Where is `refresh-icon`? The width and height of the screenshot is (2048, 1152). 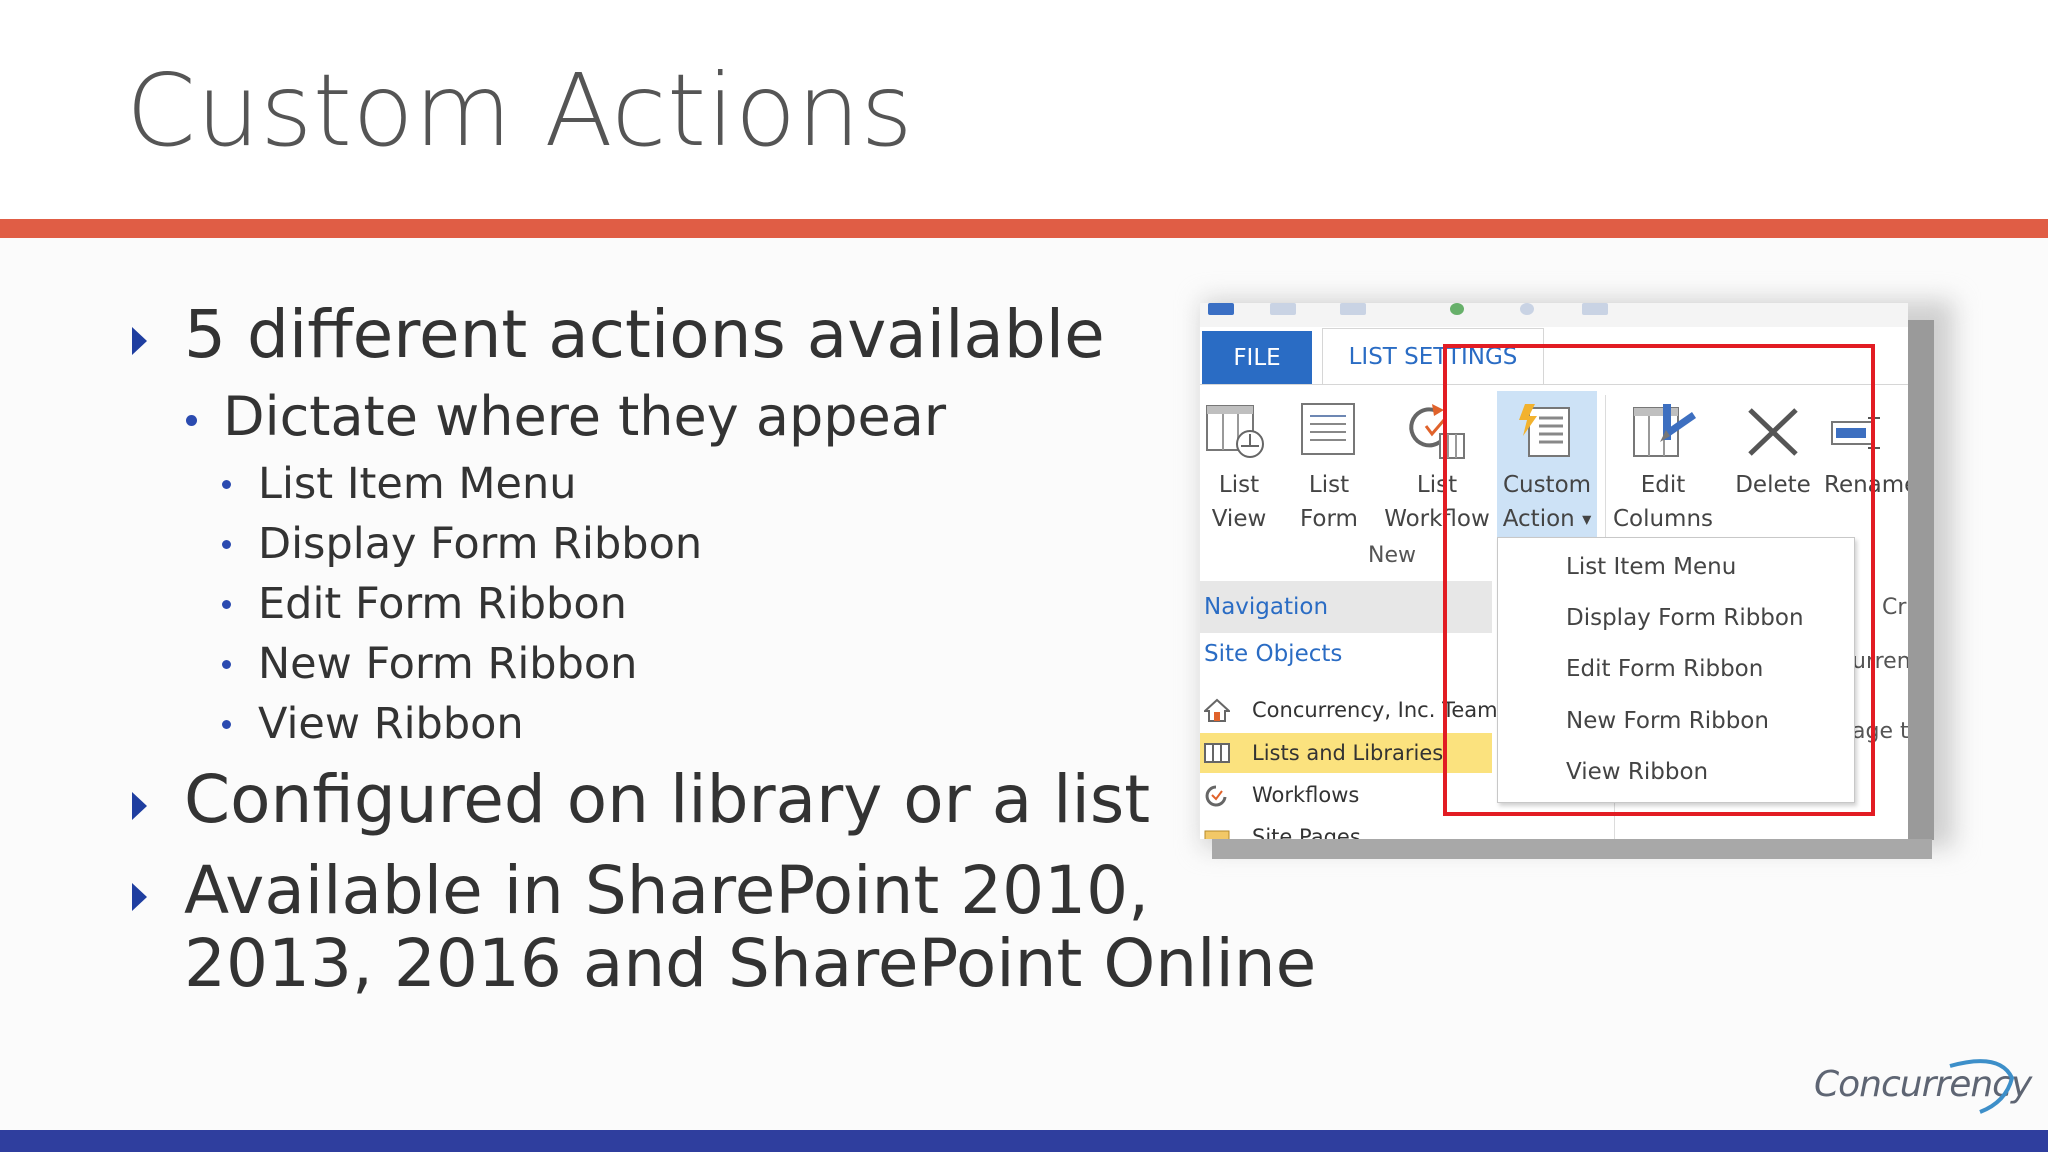 refresh-icon is located at coordinates (1457, 309).